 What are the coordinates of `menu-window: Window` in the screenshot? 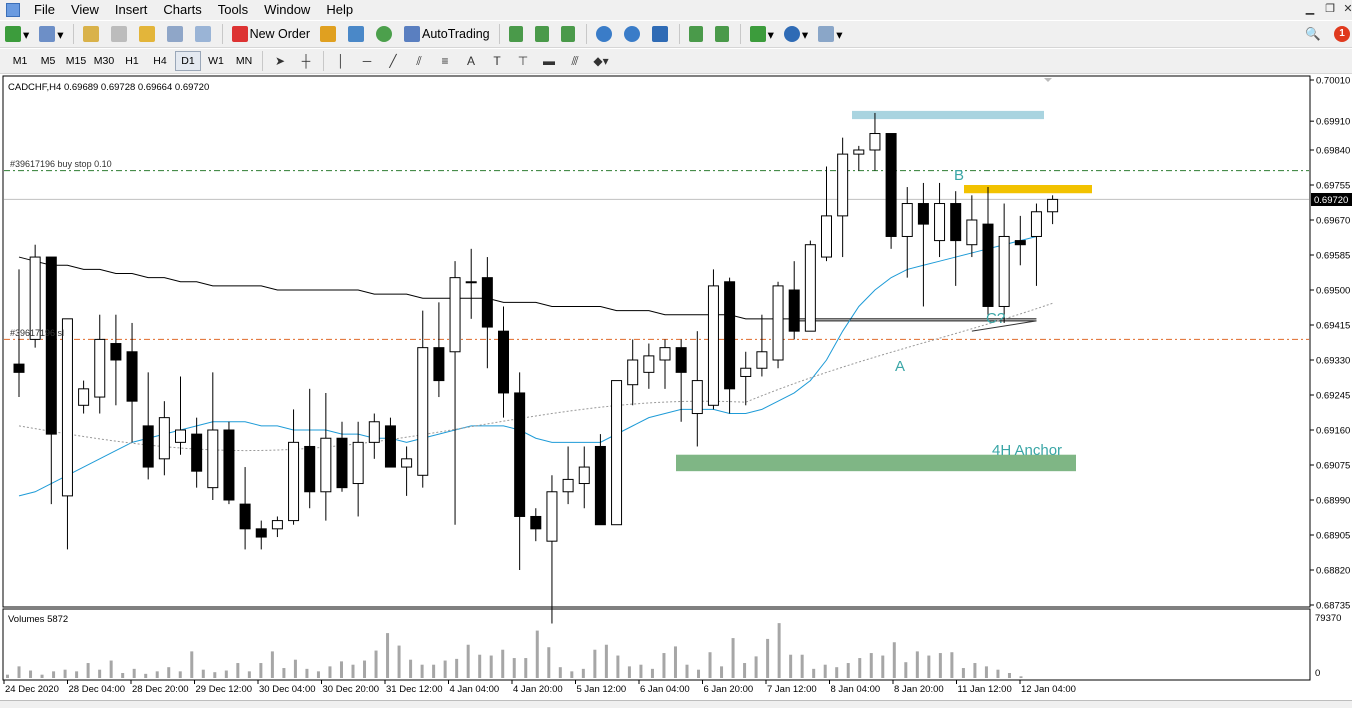 It's located at (287, 10).